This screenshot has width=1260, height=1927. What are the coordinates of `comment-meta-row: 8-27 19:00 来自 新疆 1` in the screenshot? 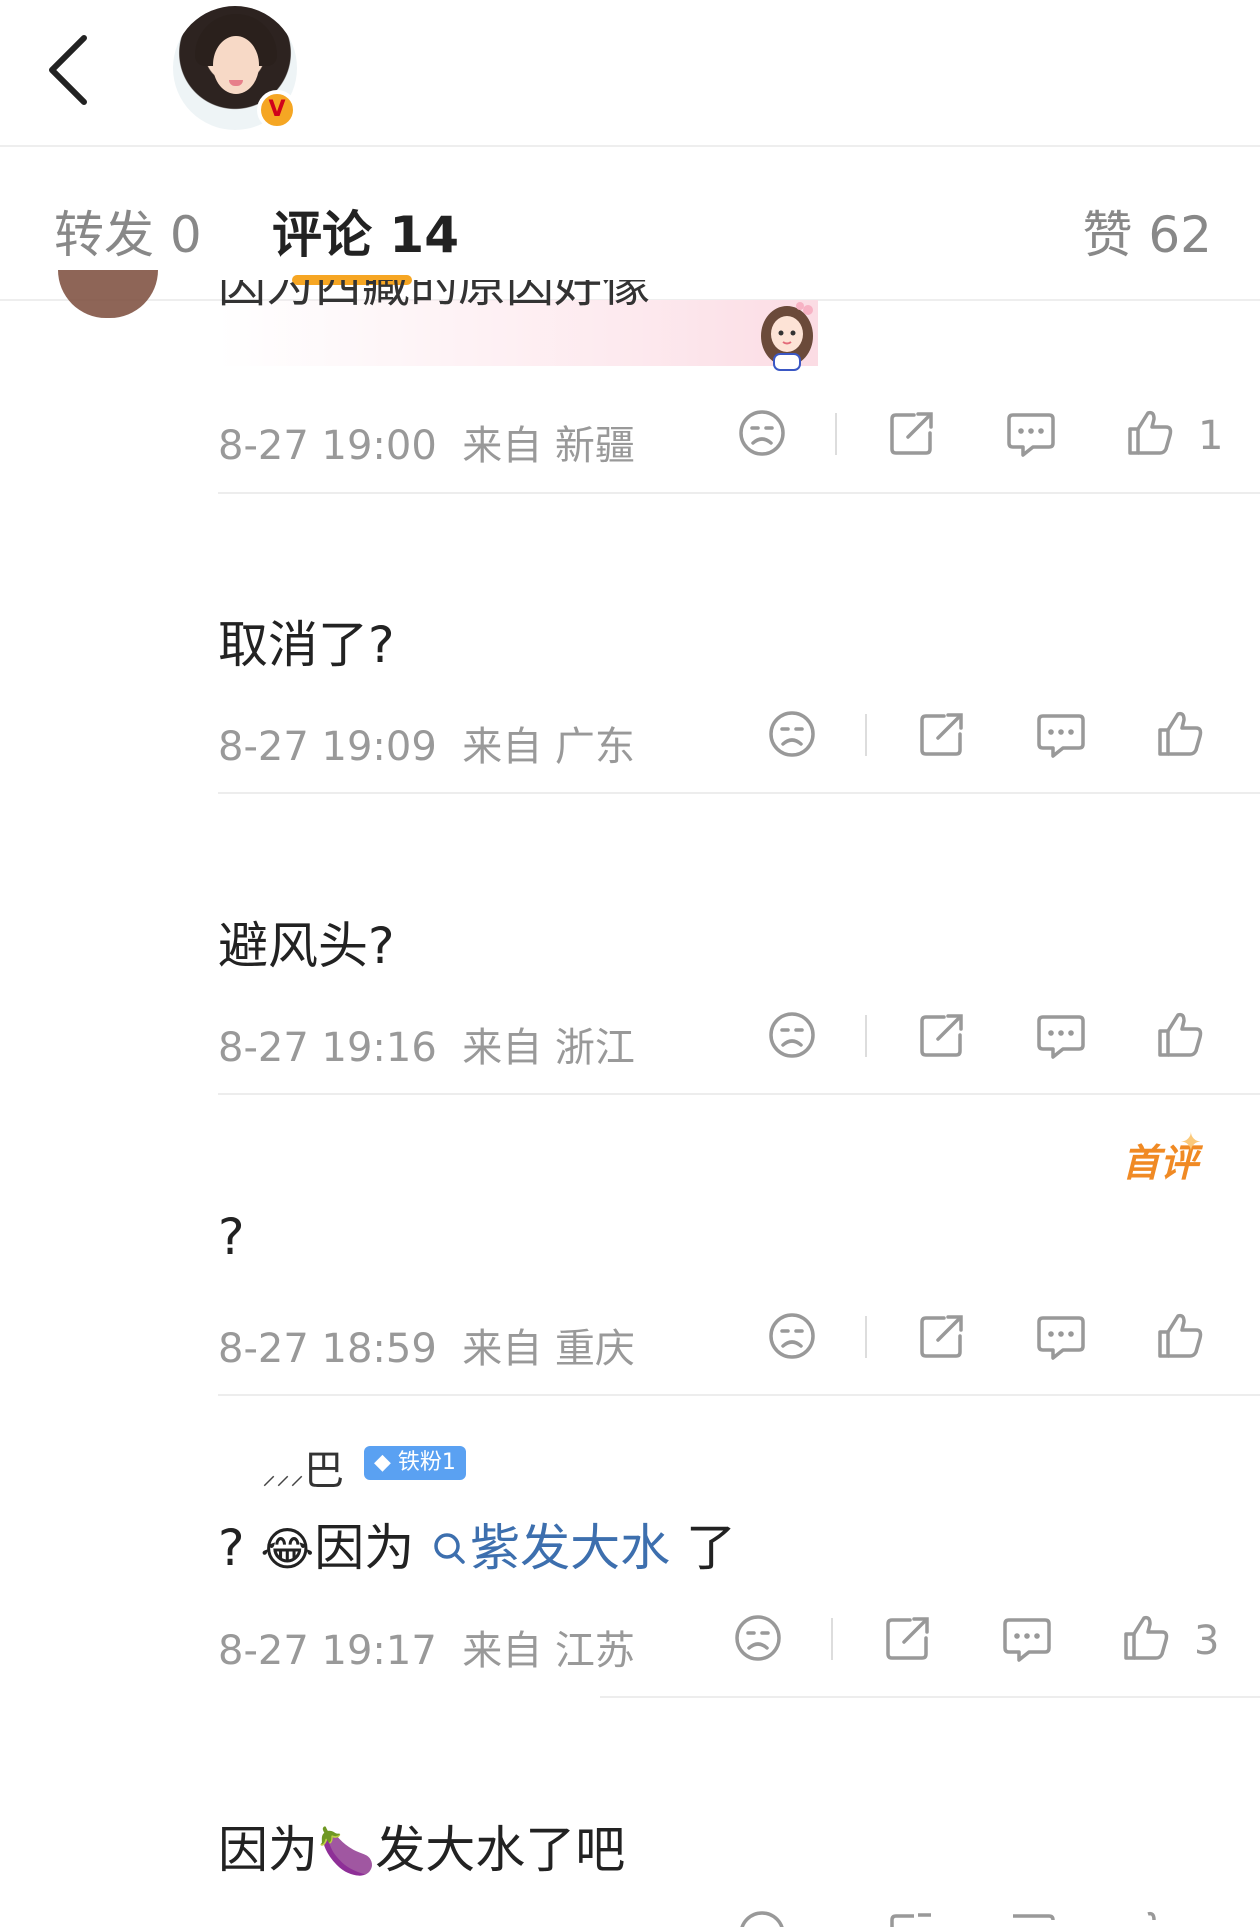 It's located at (739, 437).